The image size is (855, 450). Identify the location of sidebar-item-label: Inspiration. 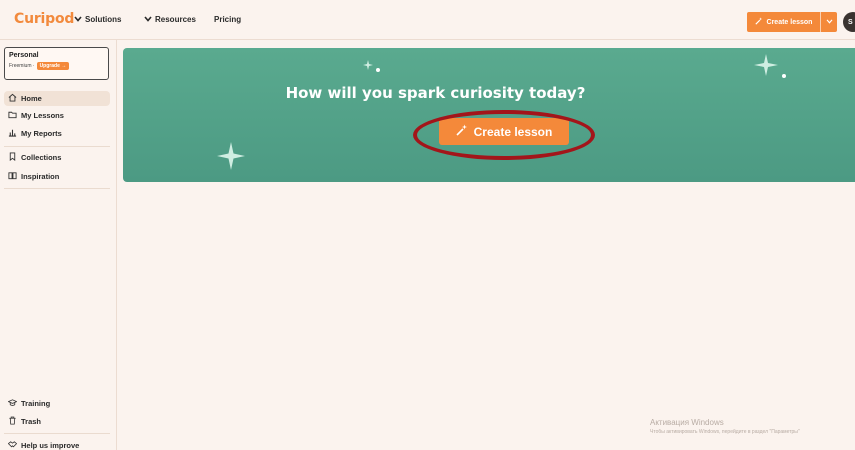
(40, 176).